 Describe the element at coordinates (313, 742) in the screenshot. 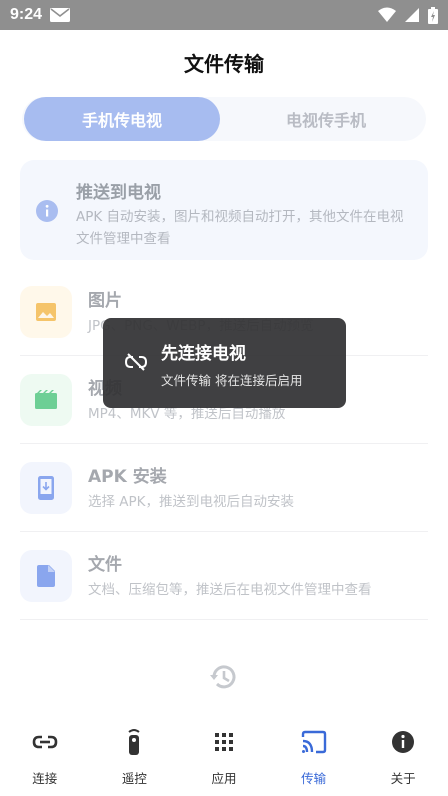

I see `cast-icon` at that location.